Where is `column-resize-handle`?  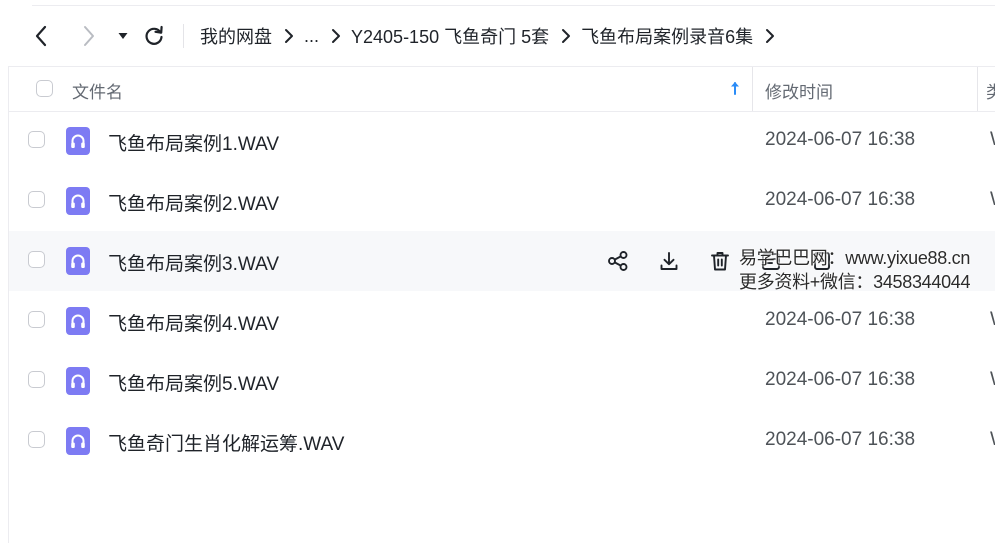 column-resize-handle is located at coordinates (752, 89).